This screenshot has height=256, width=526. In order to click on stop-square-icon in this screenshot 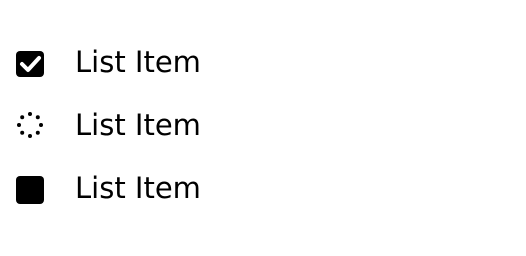, I will do `click(30, 188)`.